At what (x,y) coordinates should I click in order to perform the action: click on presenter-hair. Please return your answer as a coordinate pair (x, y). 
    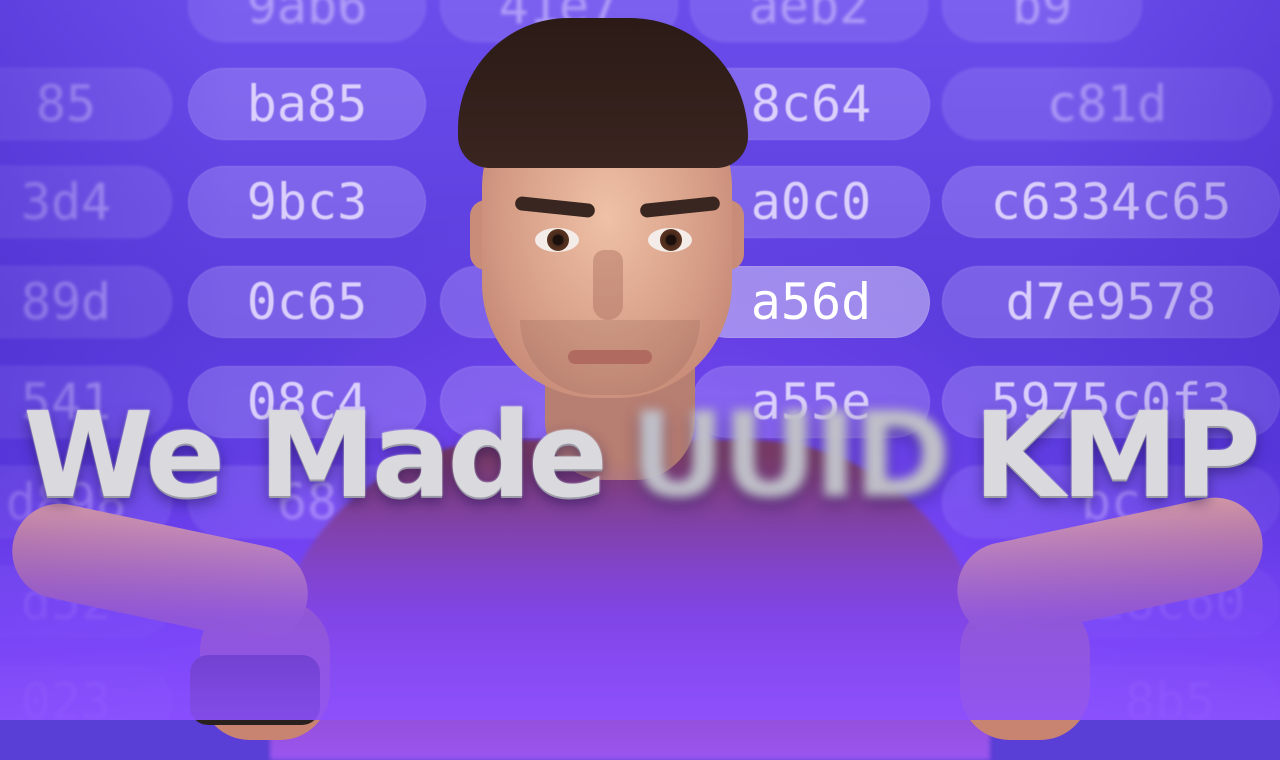
    Looking at the image, I should click on (603, 93).